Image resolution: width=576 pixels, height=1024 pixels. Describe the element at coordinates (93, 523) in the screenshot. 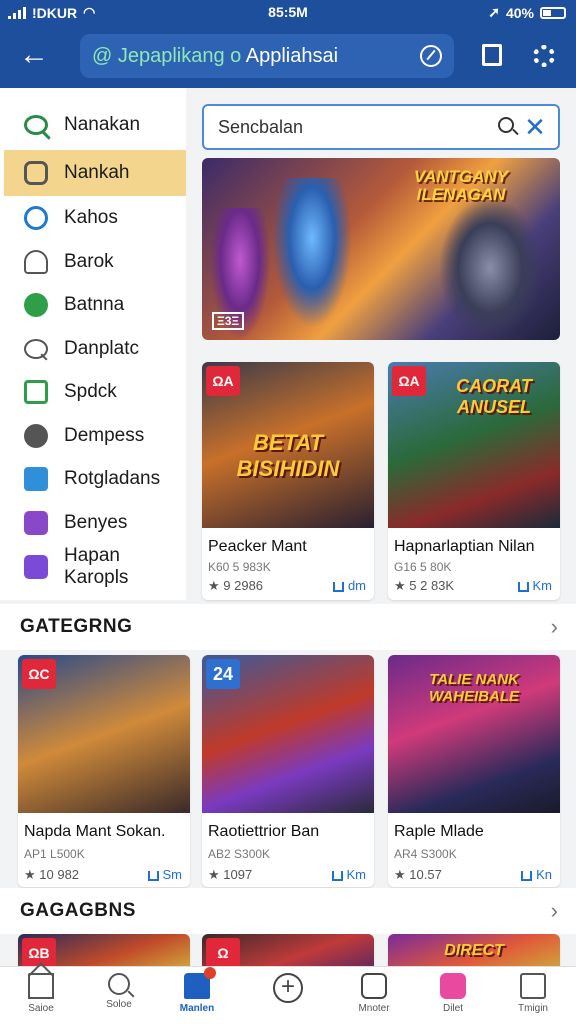

I see `sidebar-item-9: Benyes` at that location.